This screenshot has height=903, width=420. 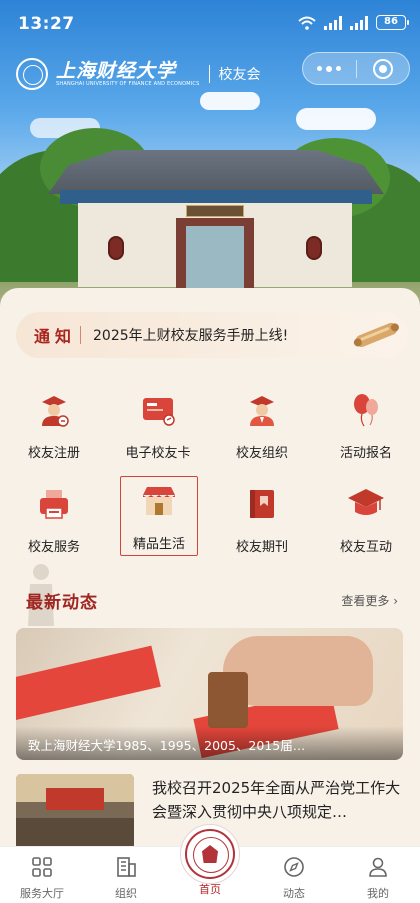 I want to click on grid-item-alumni-card: 电子校友卡, so click(x=158, y=426).